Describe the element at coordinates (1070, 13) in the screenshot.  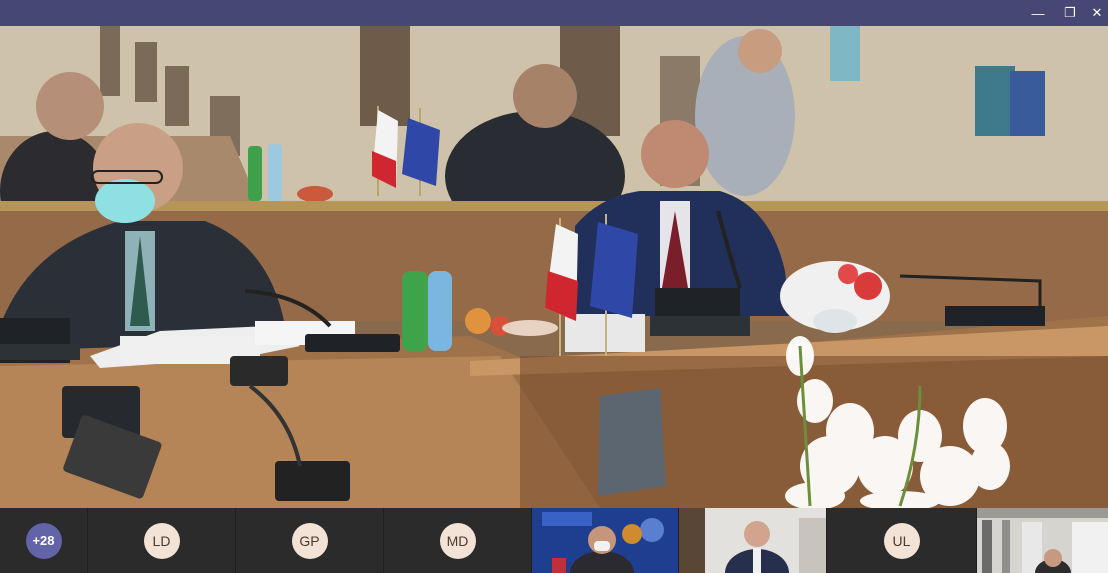
I see `restore-icon: ❐` at that location.